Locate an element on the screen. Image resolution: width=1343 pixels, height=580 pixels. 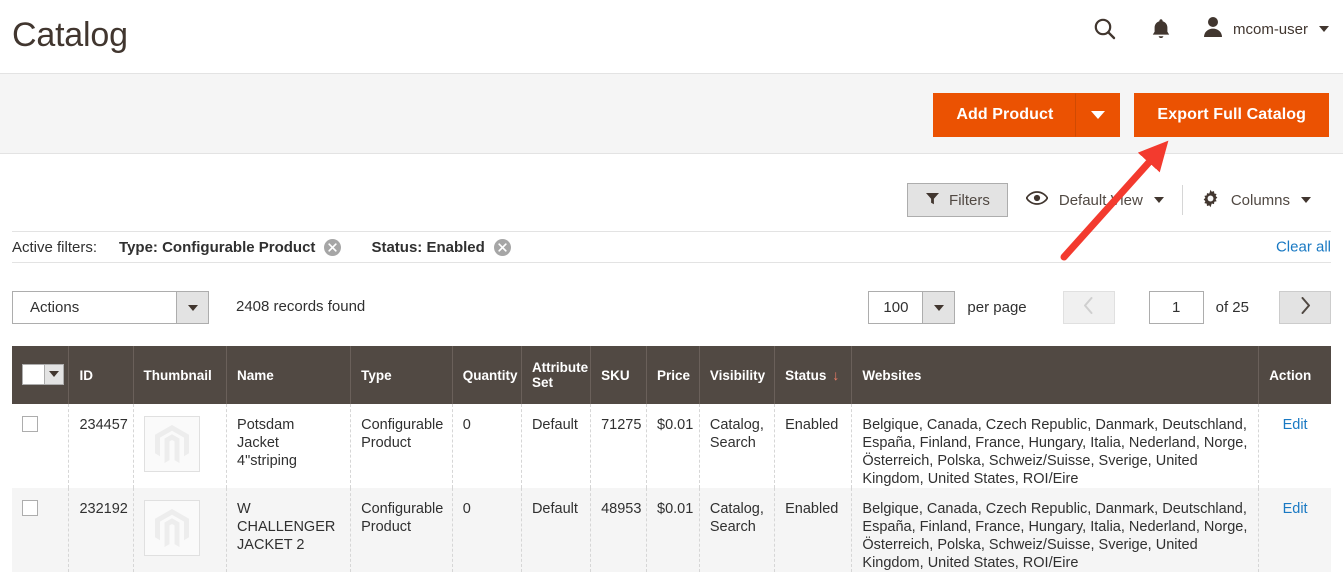
column-header-visibility: Visibility is located at coordinates (737, 375).